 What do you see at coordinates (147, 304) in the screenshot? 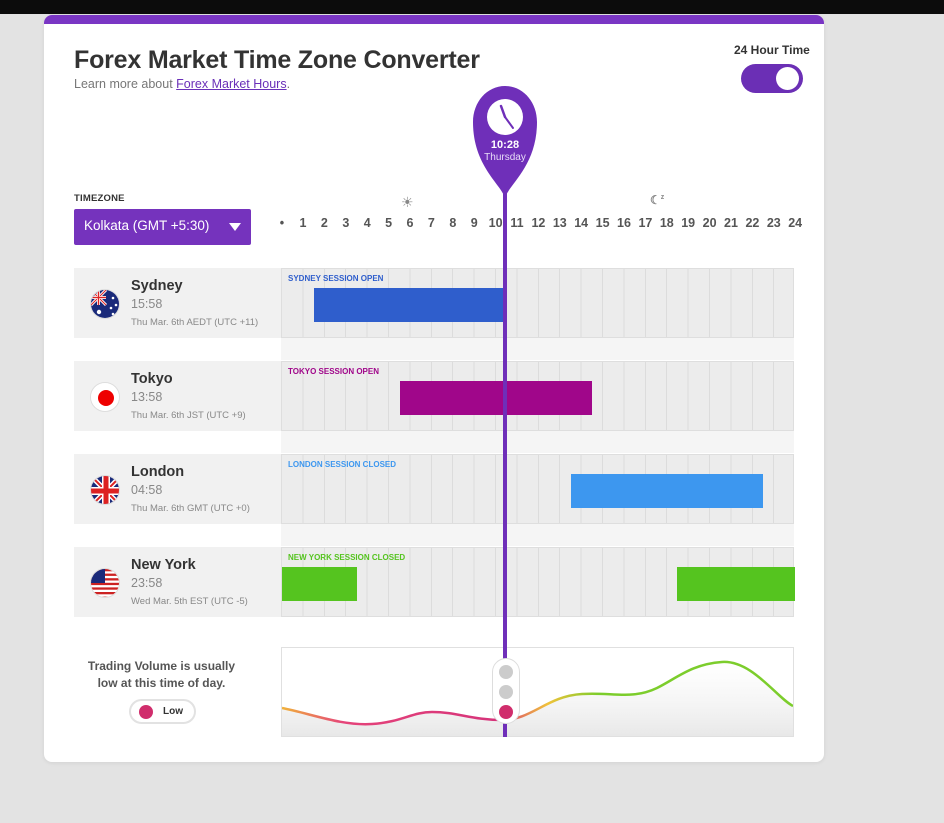
I see `local-time: 15:58` at bounding box center [147, 304].